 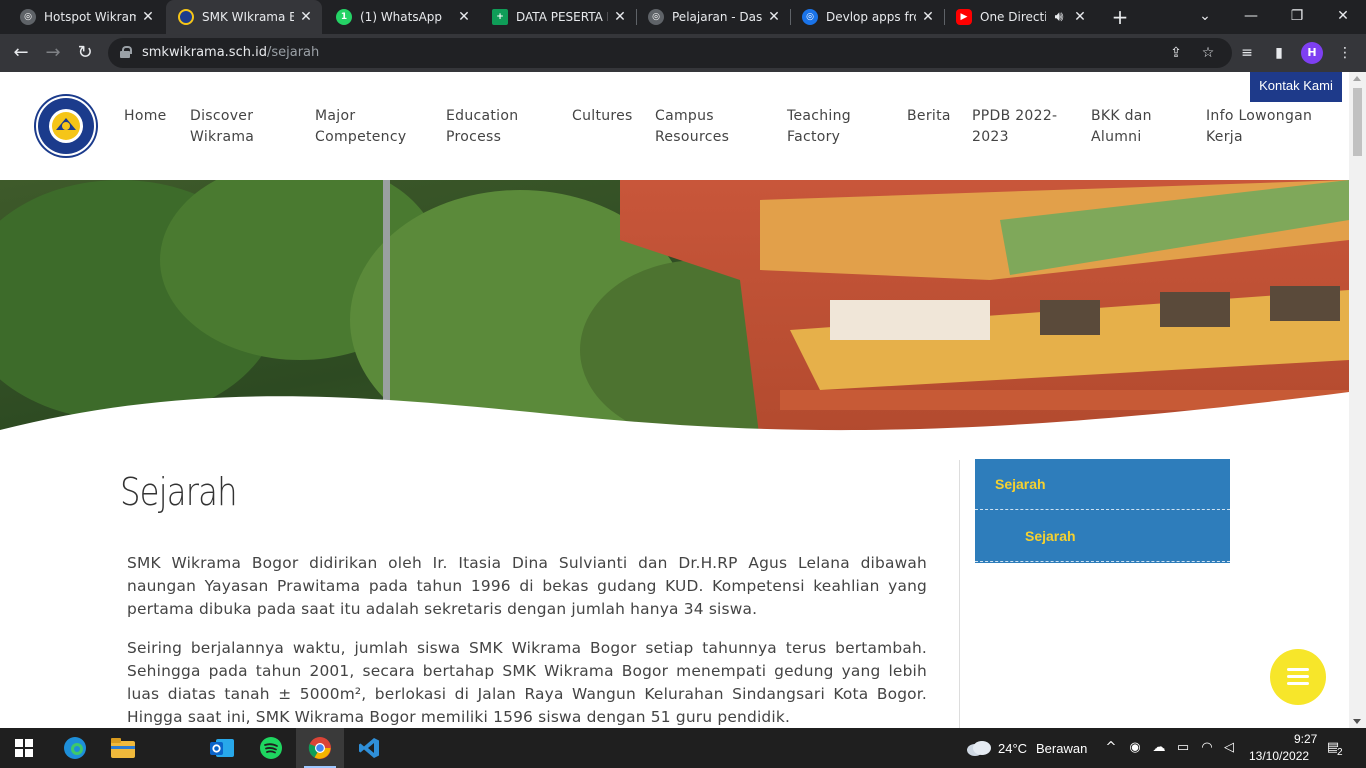 I want to click on bookmark-star-icon: ☆, so click(x=1208, y=53).